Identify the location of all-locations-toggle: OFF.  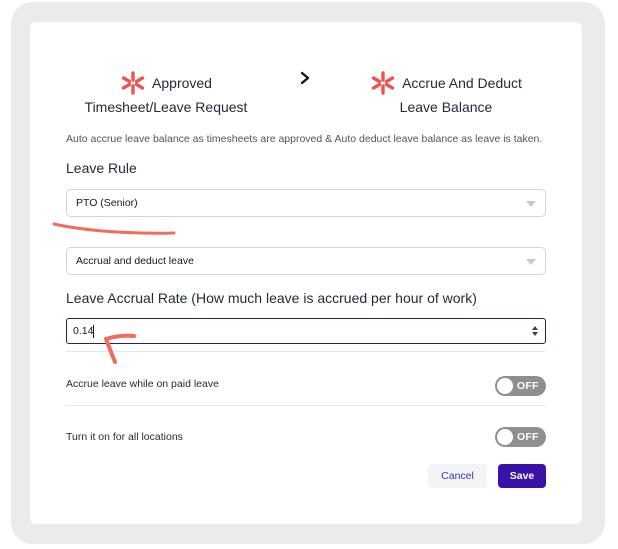
(520, 437).